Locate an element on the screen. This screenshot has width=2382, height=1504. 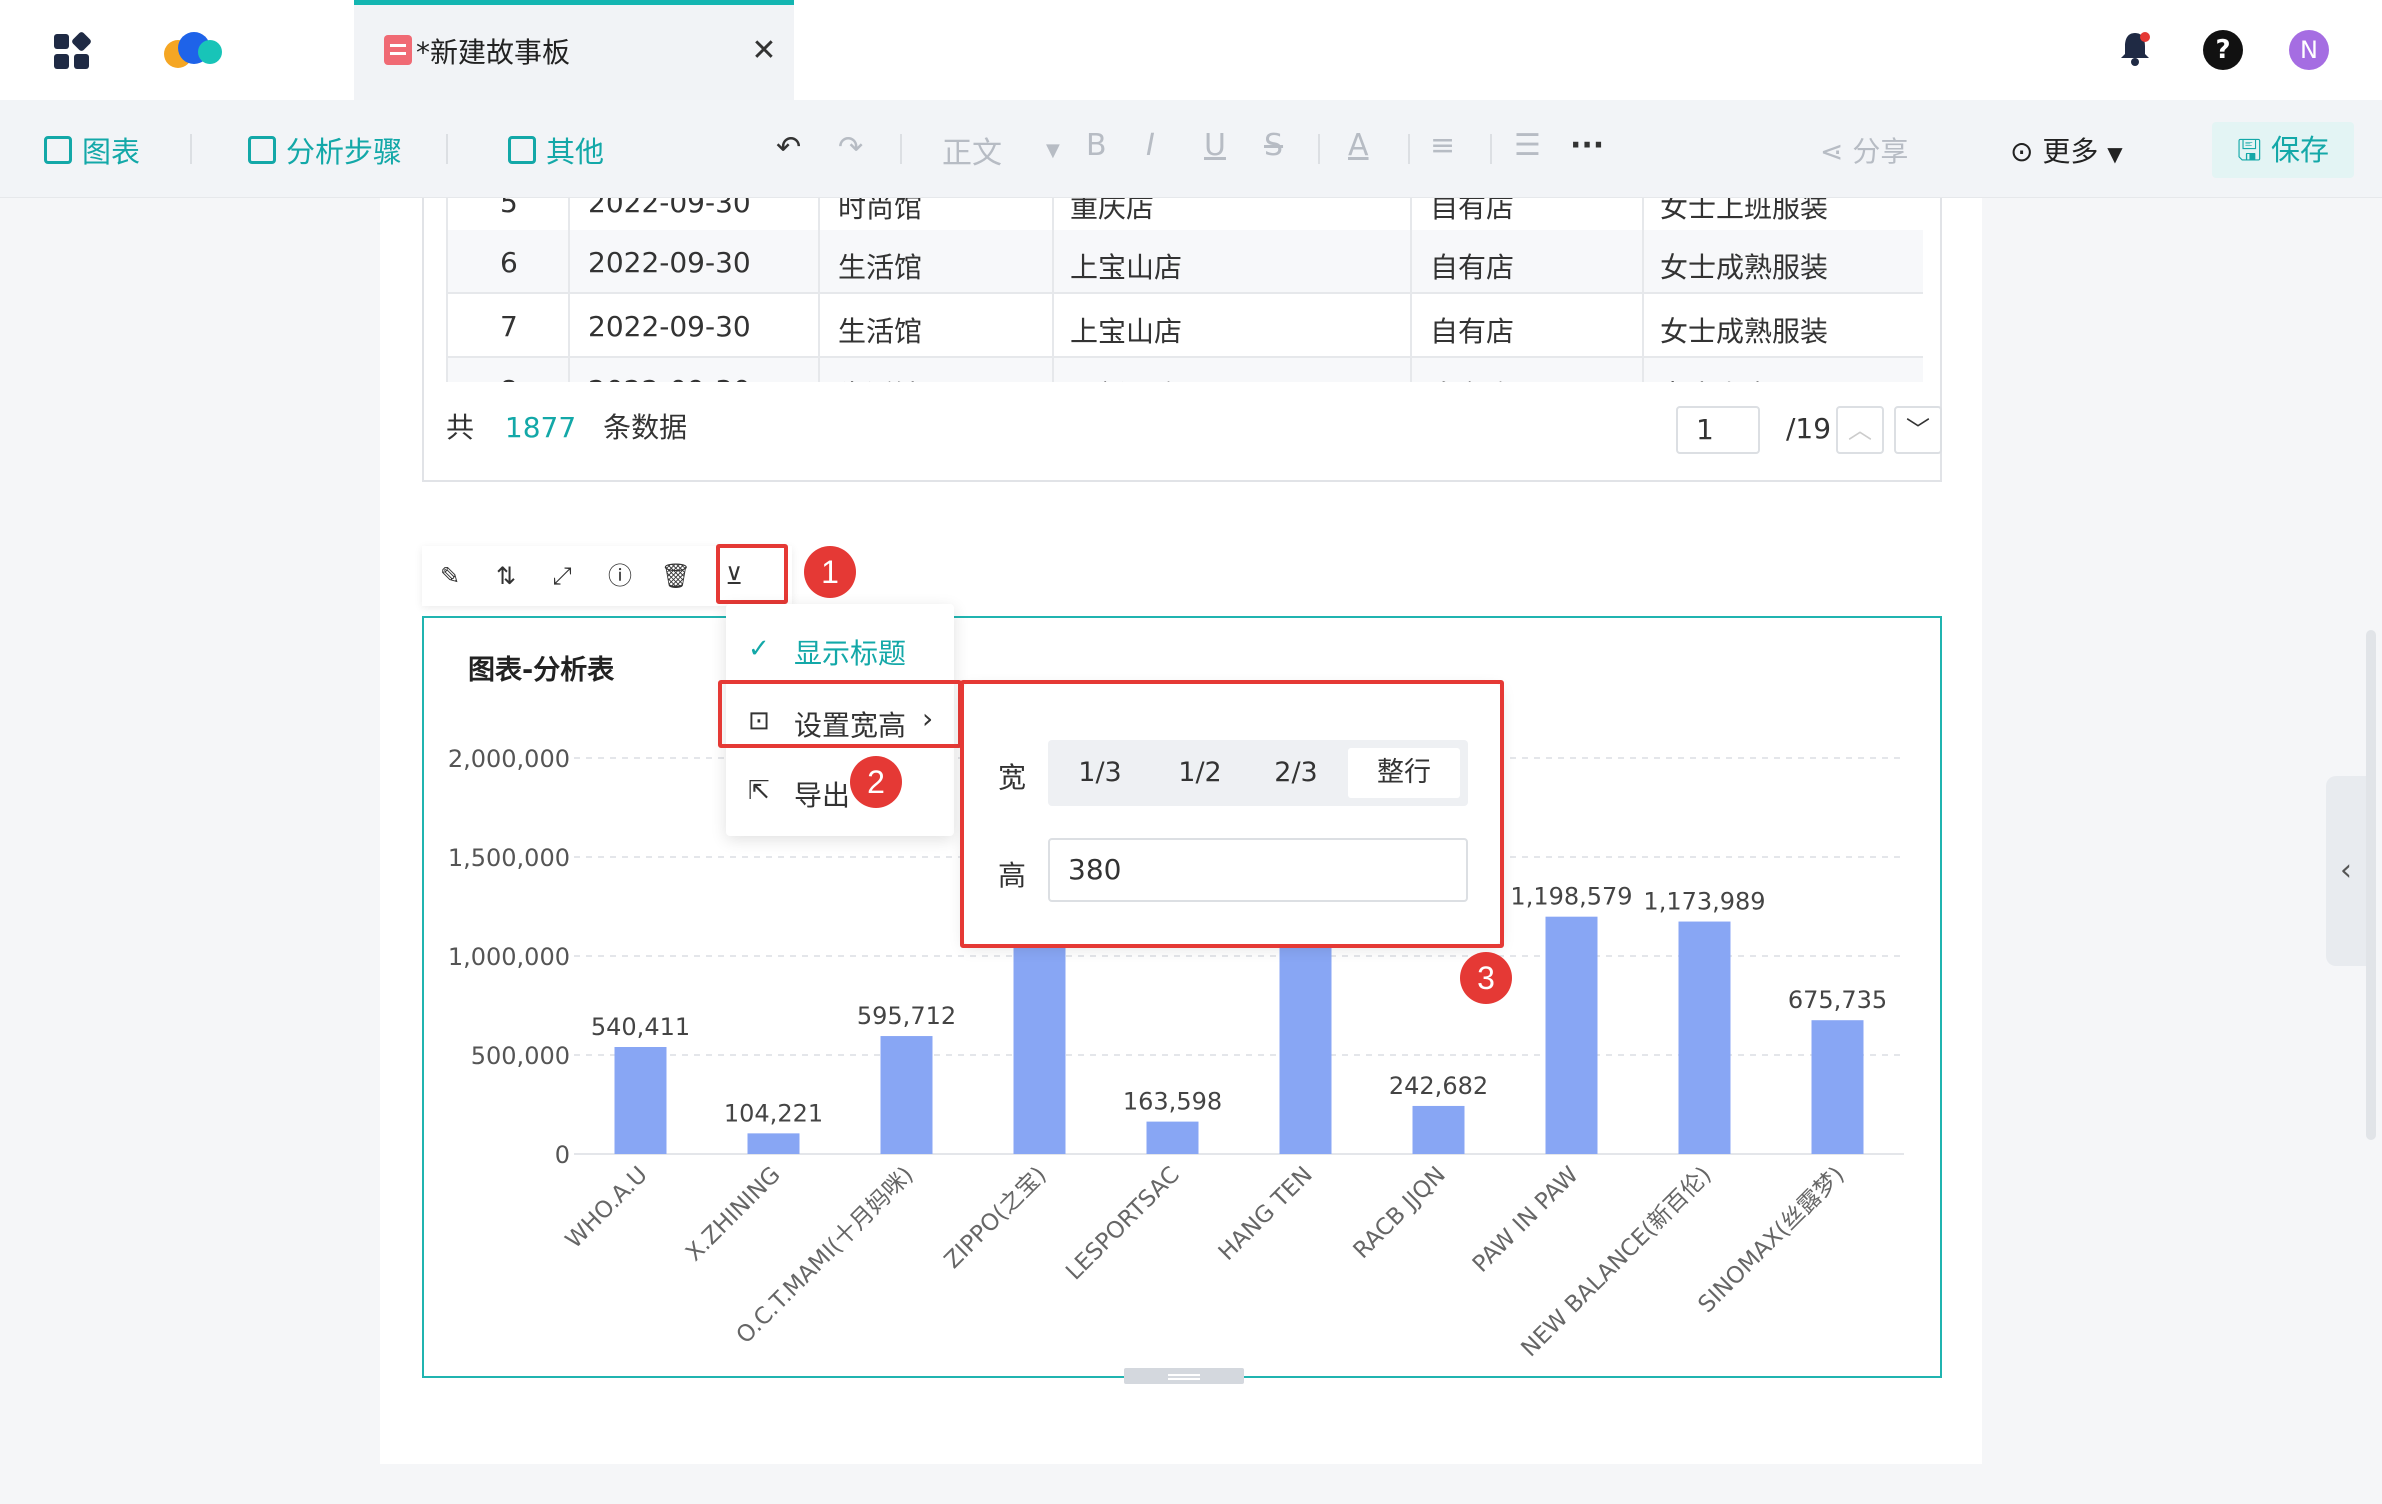
x-tick-label: ZIPPO(之宝) is located at coordinates (996, 1218).